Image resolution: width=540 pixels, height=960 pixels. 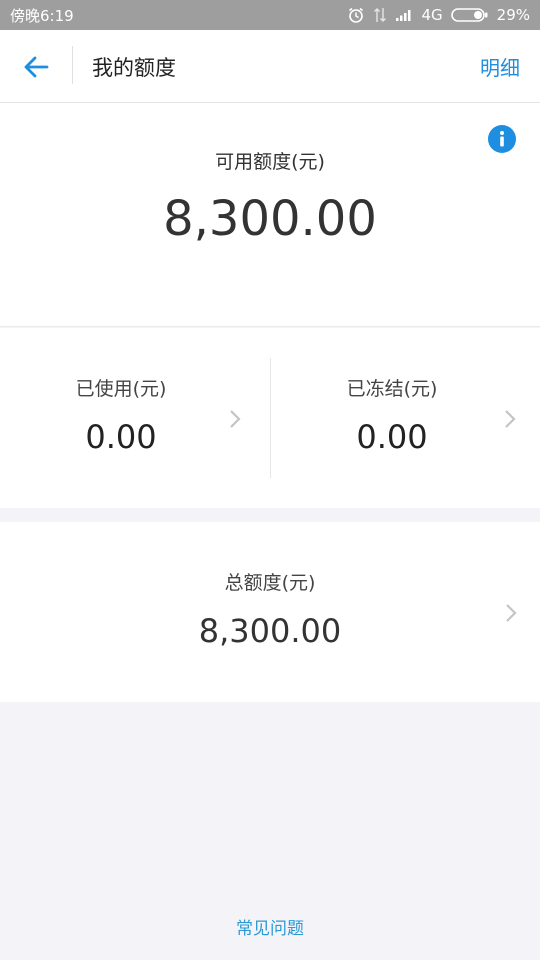 I want to click on used-credit-item: 已使用(元) 0.00, so click(x=135, y=418).